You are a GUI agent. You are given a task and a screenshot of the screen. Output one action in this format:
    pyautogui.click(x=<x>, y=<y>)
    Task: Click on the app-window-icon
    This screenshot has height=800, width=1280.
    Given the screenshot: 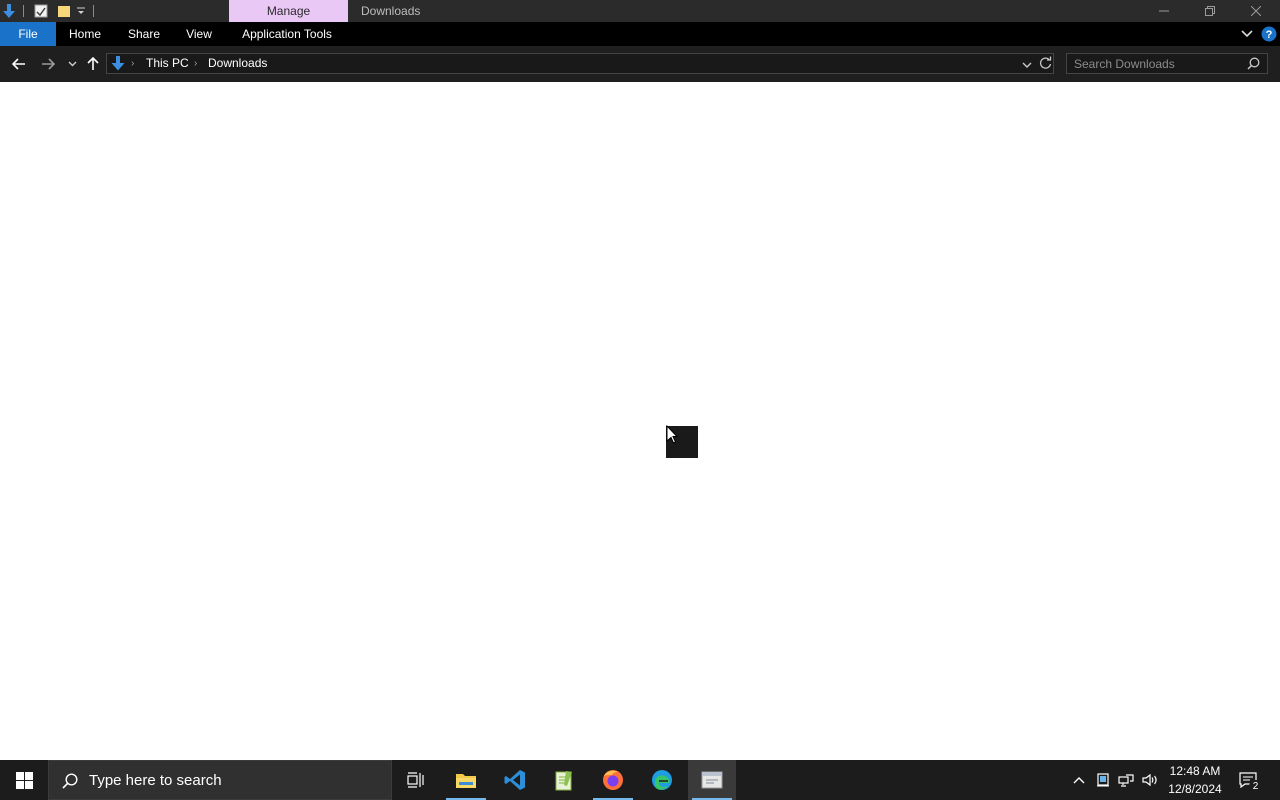 What is the action you would take?
    pyautogui.click(x=712, y=780)
    